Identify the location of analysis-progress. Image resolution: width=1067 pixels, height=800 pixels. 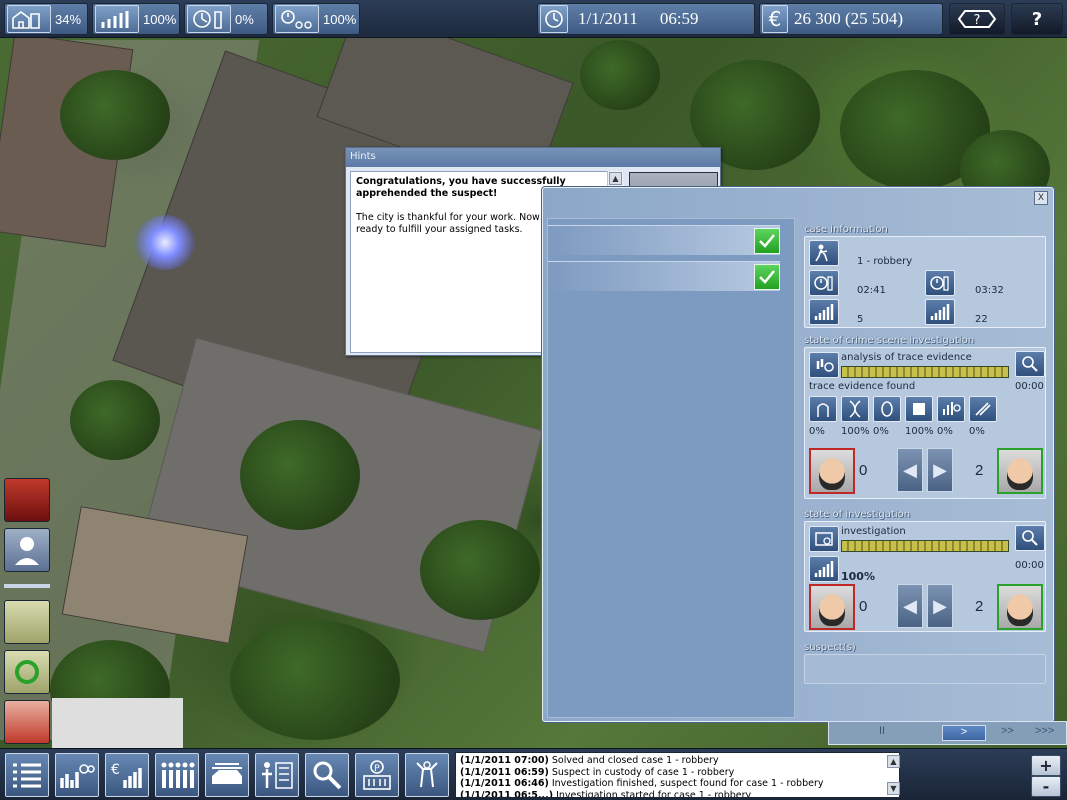
(925, 372).